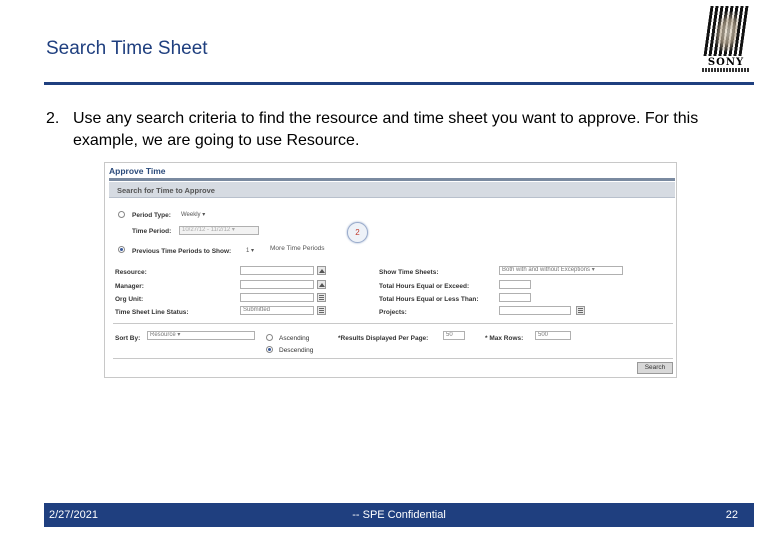 The image size is (780, 540). Describe the element at coordinates (454, 335) in the screenshot. I see `results-per-page-input: 50` at that location.